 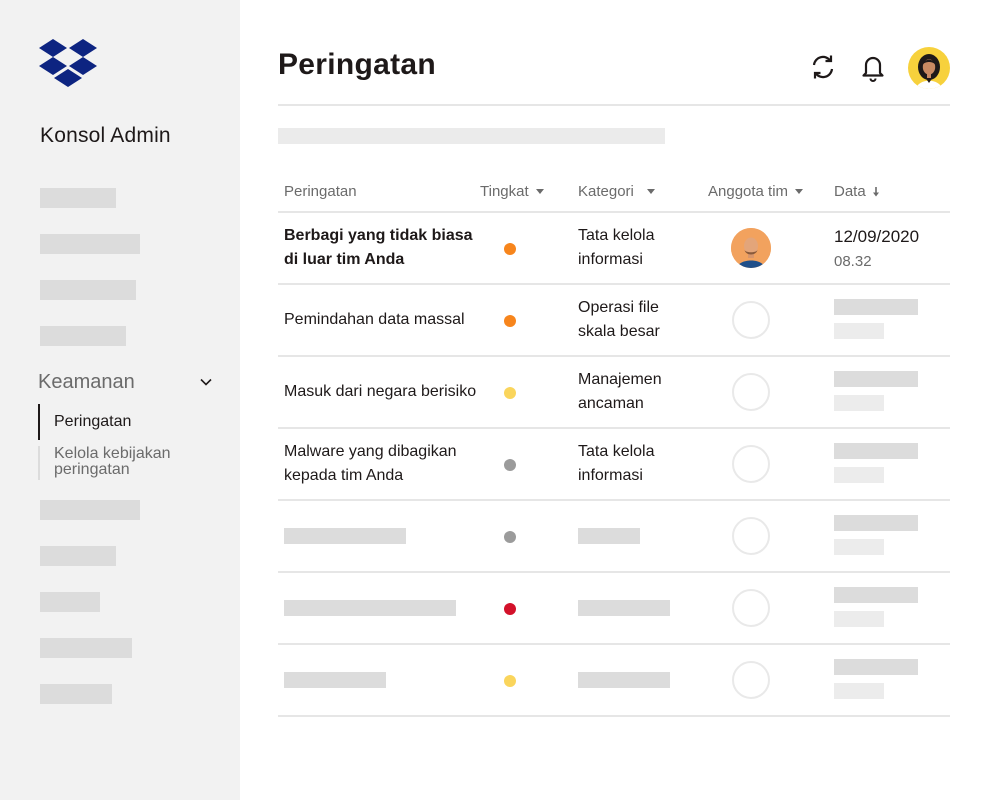 I want to click on column-header-label: Kategori, so click(x=606, y=191).